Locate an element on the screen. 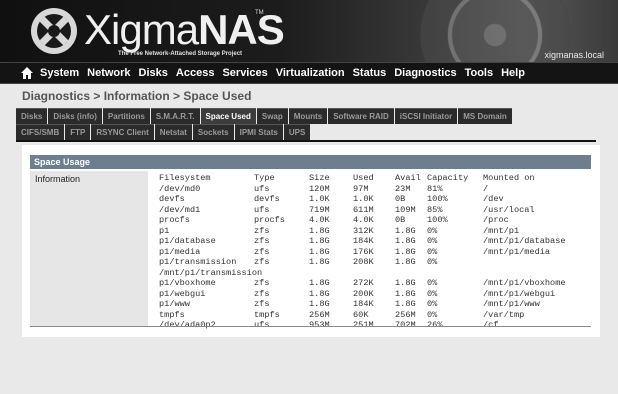 The width and height of the screenshot is (618, 394). nav-virtualization: Virtualization is located at coordinates (310, 73).